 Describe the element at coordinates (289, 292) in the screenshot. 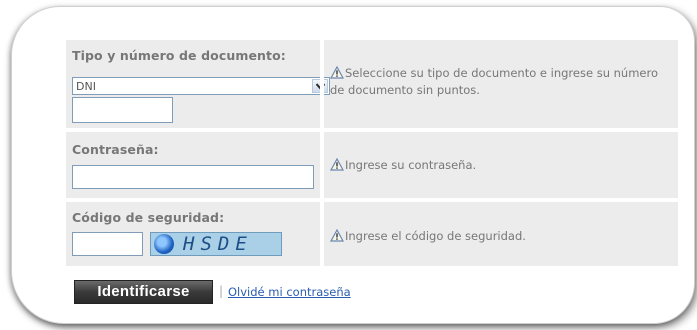

I see `forgot-password-link: Olvidé mi contraseña` at that location.